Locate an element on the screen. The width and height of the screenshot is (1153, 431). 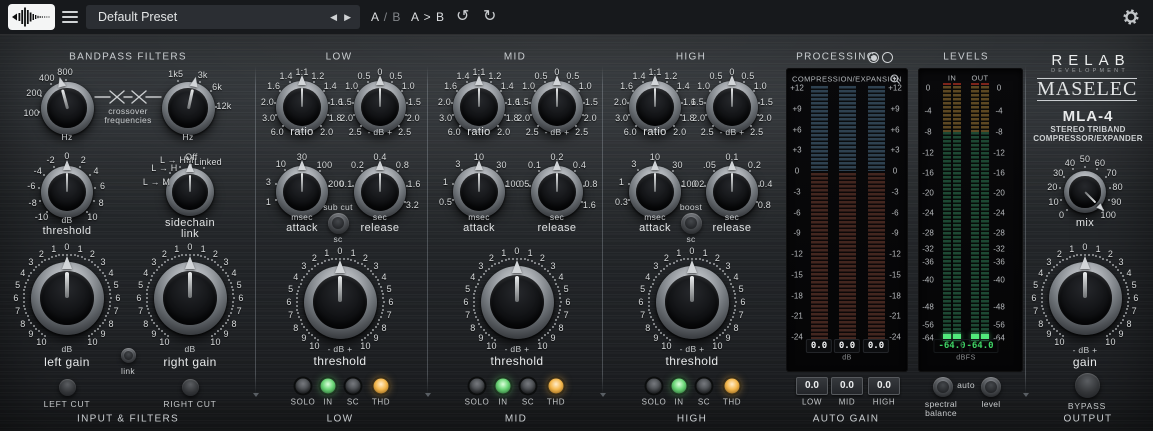
low-thd-led is located at coordinates (381, 386).